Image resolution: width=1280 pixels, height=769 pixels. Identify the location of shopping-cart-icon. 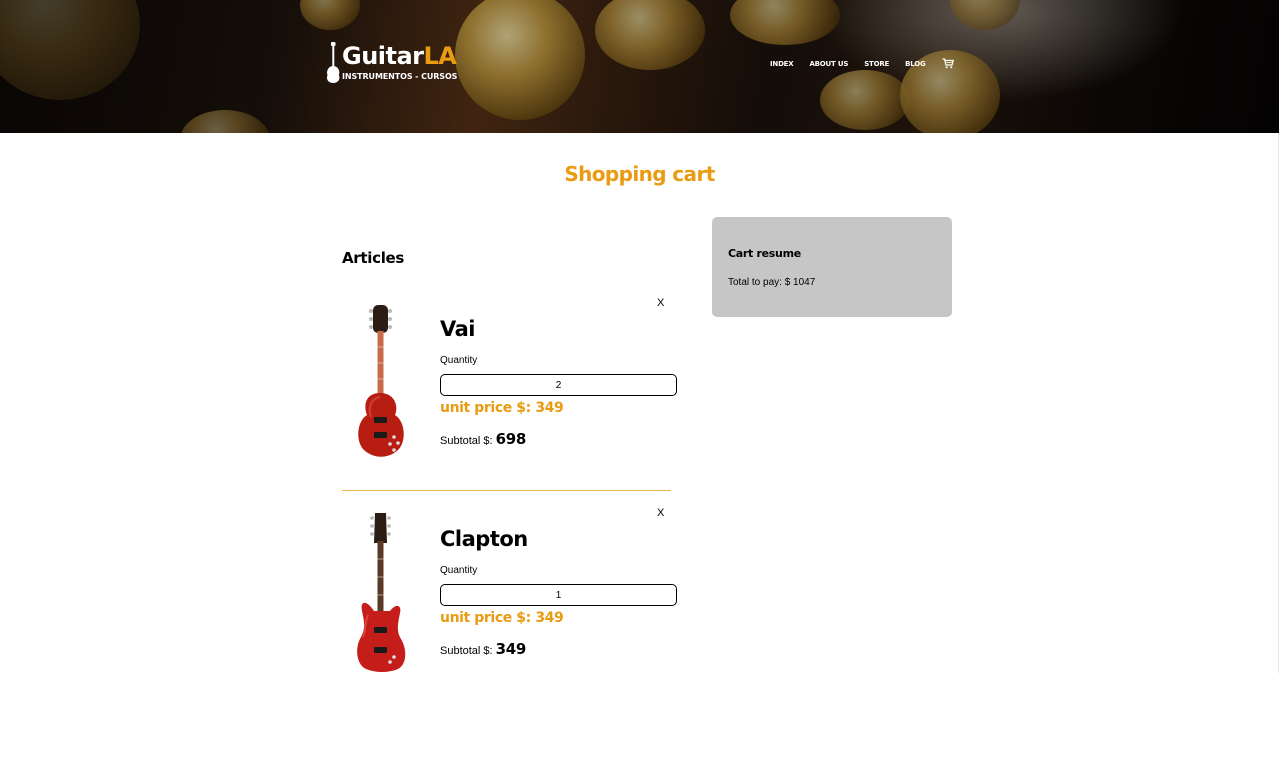
(948, 63).